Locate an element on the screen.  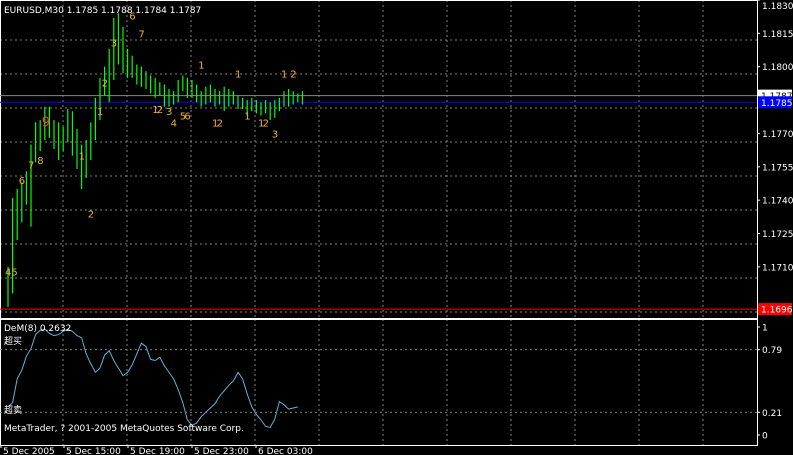
count-label: 4 is located at coordinates (174, 123).